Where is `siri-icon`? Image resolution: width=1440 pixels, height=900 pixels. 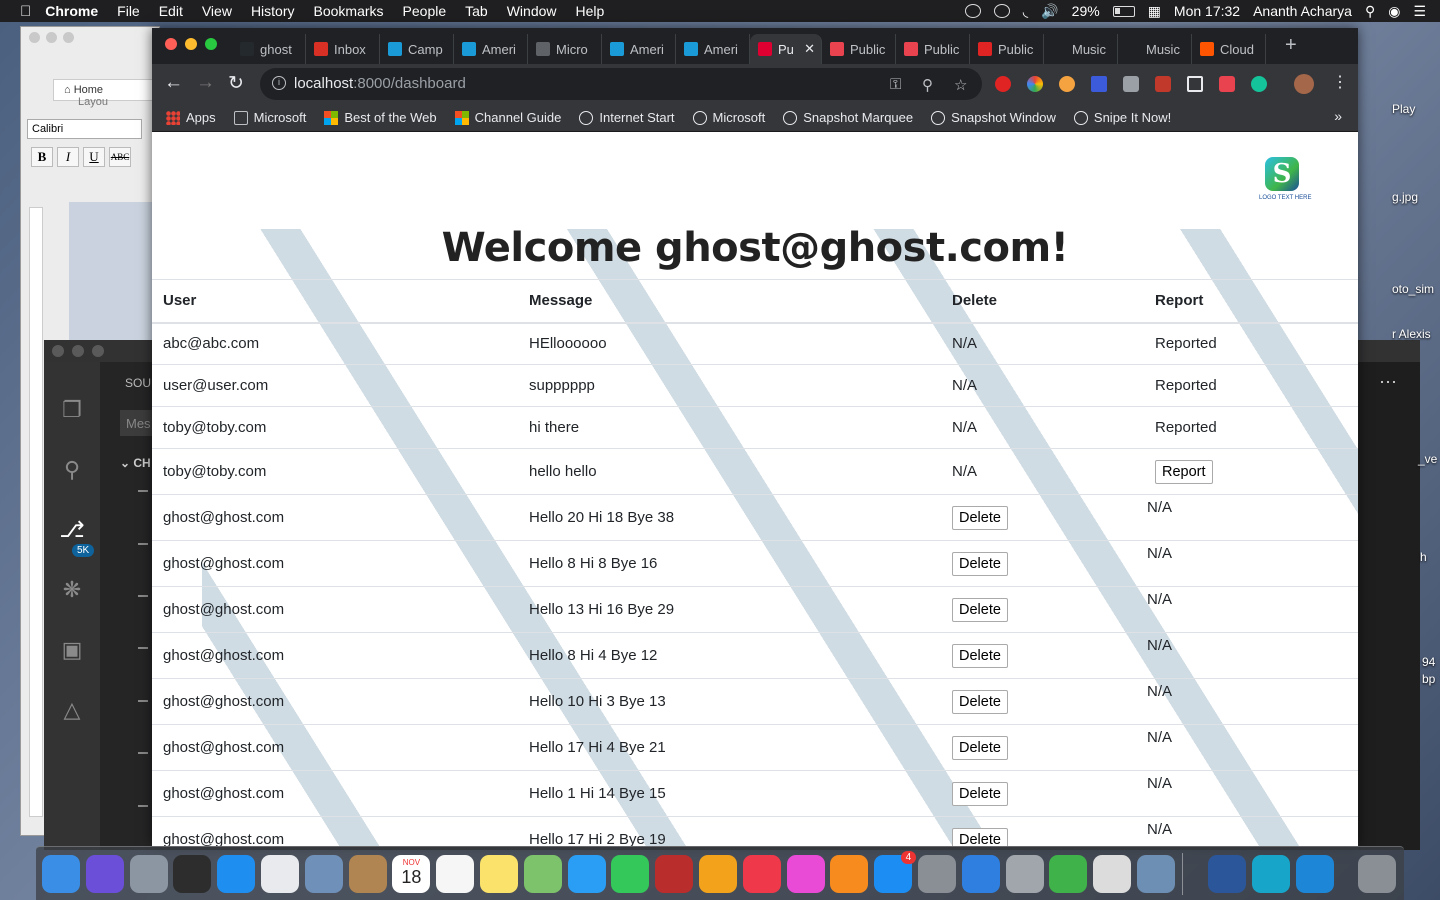
siri-icon is located at coordinates (104, 874).